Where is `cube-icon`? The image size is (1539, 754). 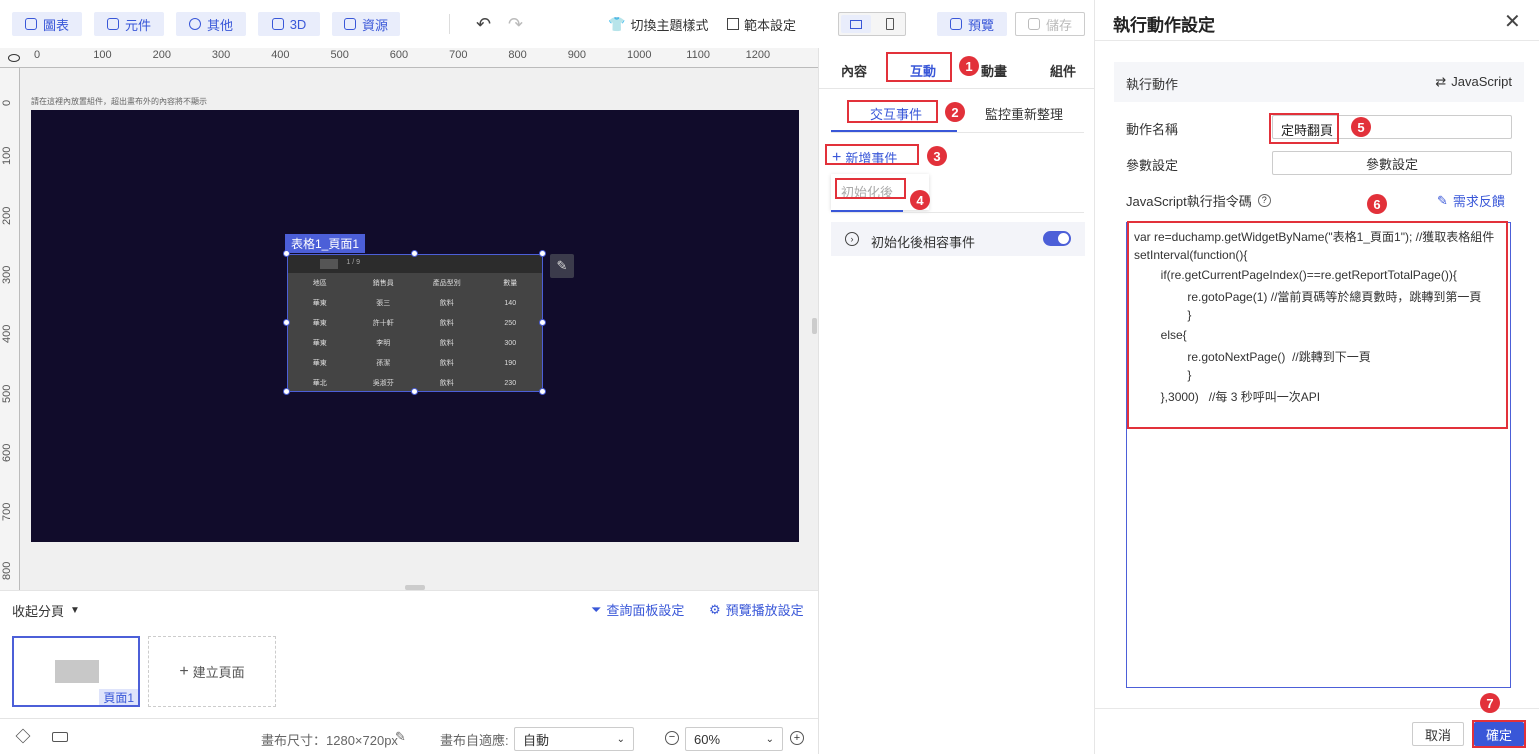
cube-icon is located at coordinates (277, 24).